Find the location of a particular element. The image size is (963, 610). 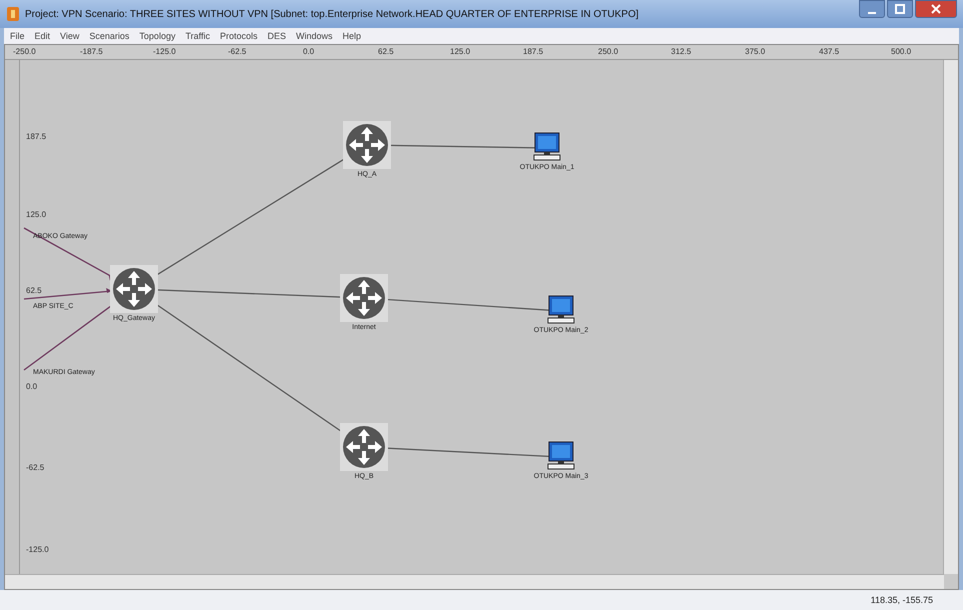

maximize-button is located at coordinates (900, 9).